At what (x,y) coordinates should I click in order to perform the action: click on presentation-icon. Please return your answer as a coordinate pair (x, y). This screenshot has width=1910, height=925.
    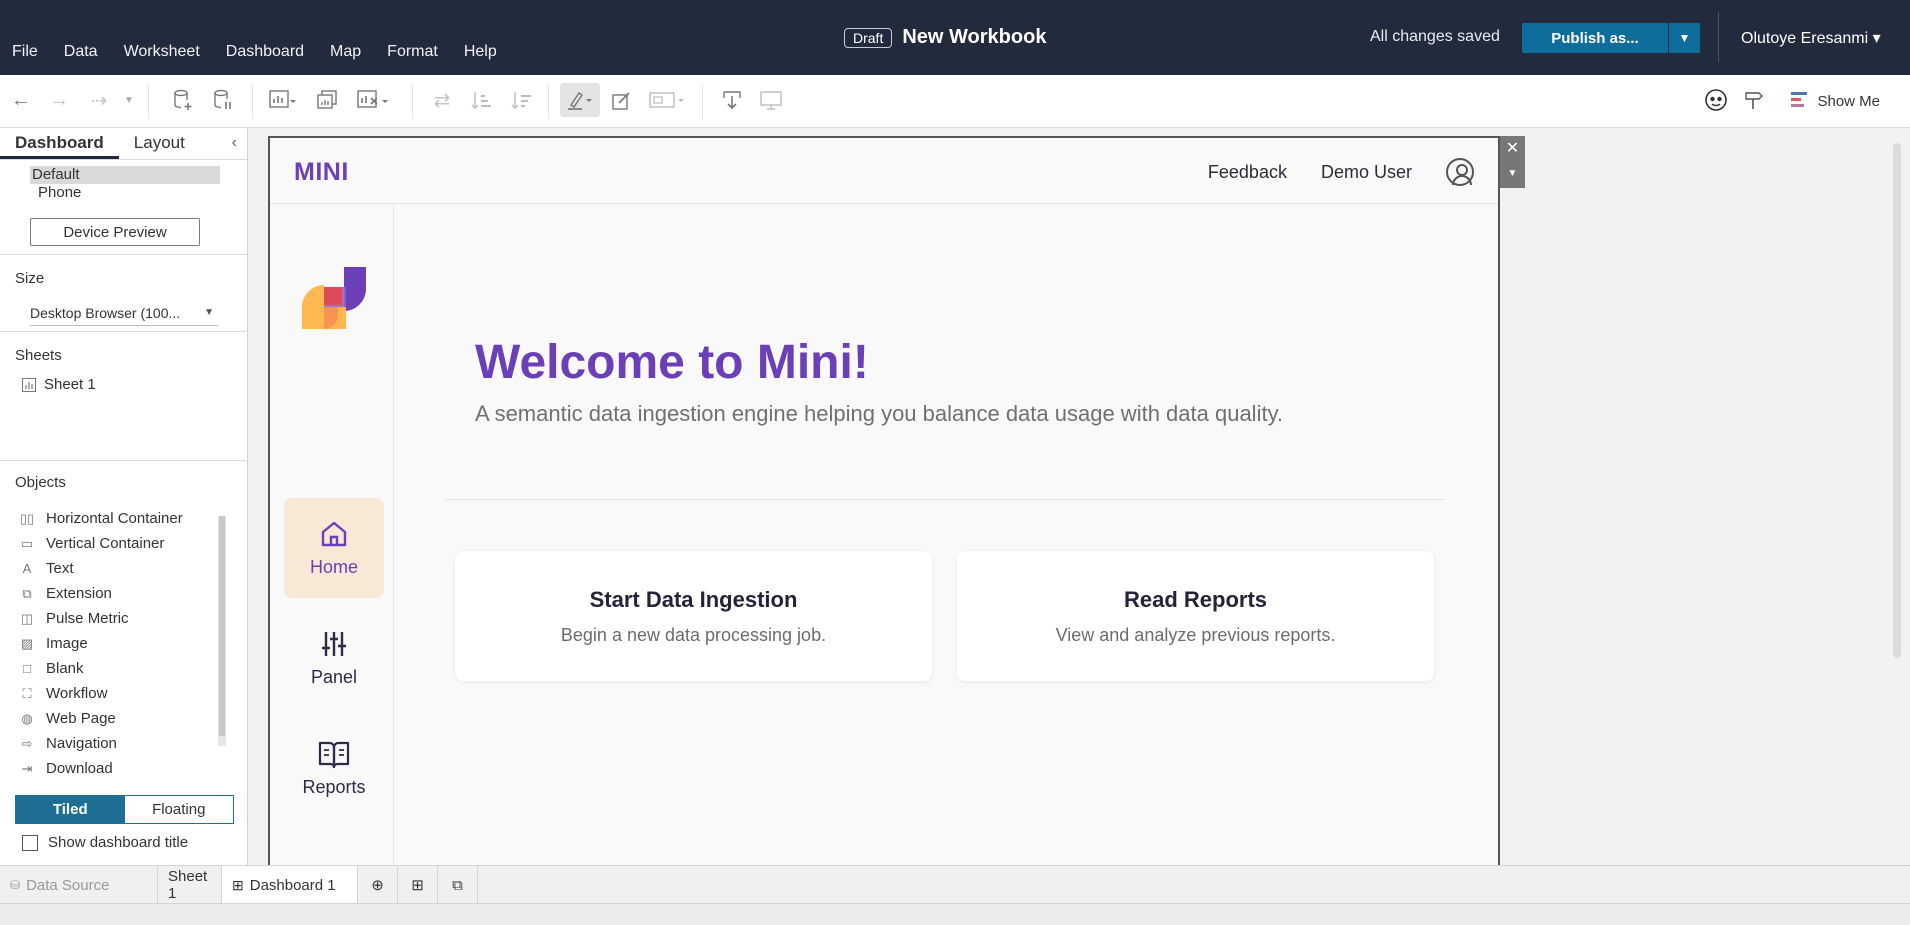
    Looking at the image, I should click on (771, 100).